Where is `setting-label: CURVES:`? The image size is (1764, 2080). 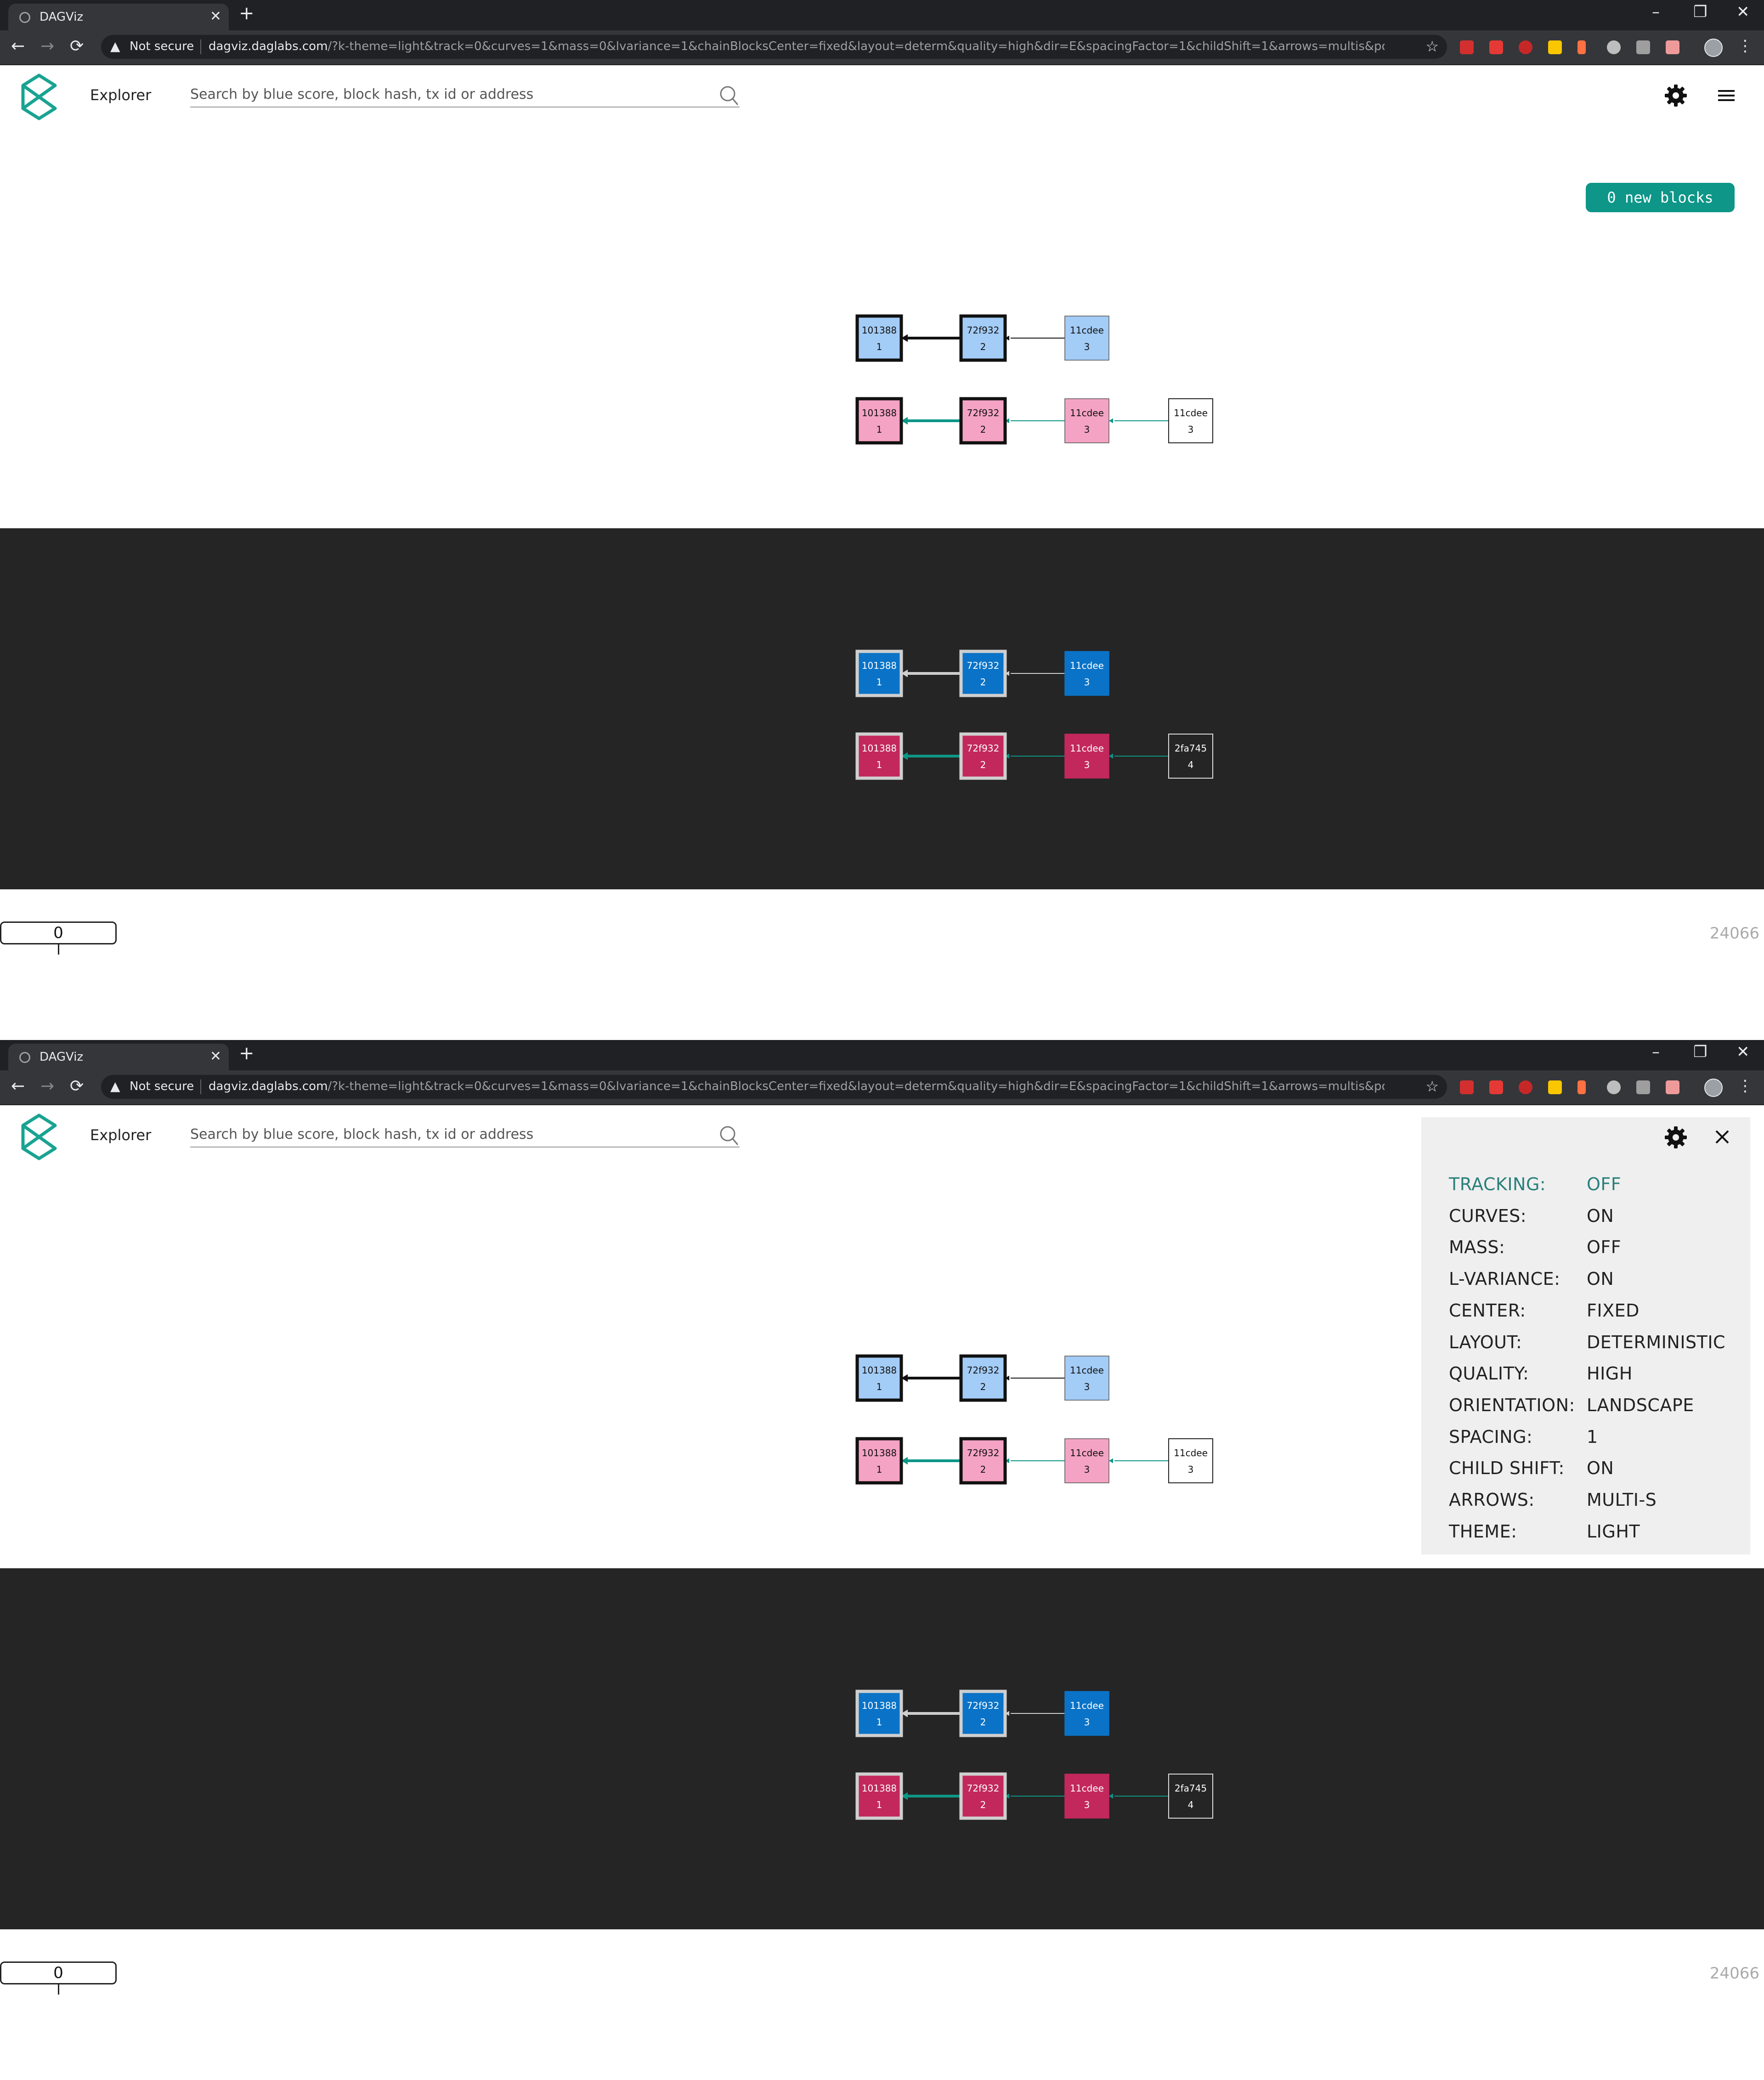 setting-label: CURVES: is located at coordinates (1488, 1215).